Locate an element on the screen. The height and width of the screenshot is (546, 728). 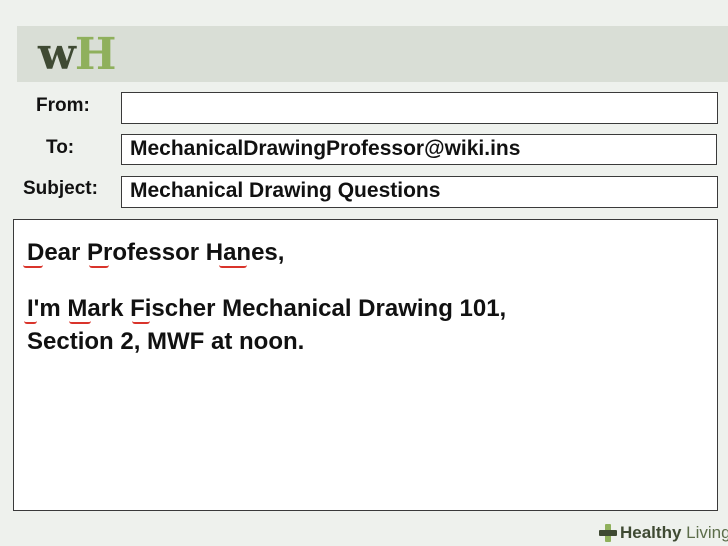
logo-w: w is located at coordinates (57, 54).